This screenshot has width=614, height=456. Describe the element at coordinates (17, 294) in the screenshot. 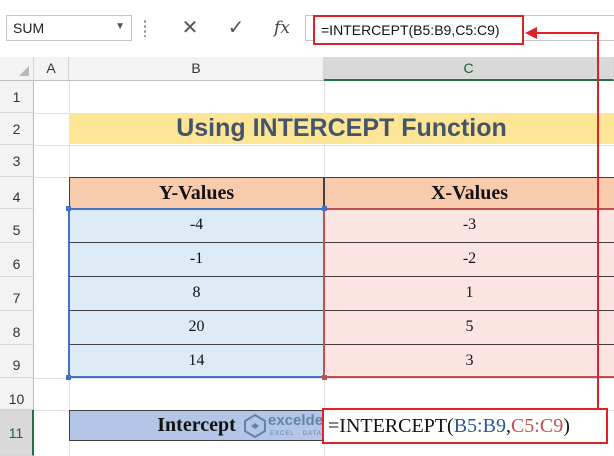

I see `row-header-7: 7` at that location.